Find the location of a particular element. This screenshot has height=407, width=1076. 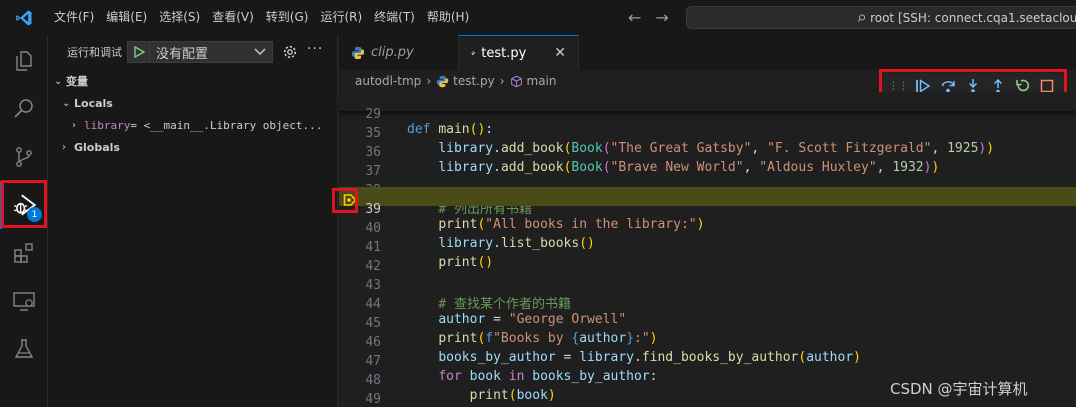

testing-flask-icon is located at coordinates (24, 349).